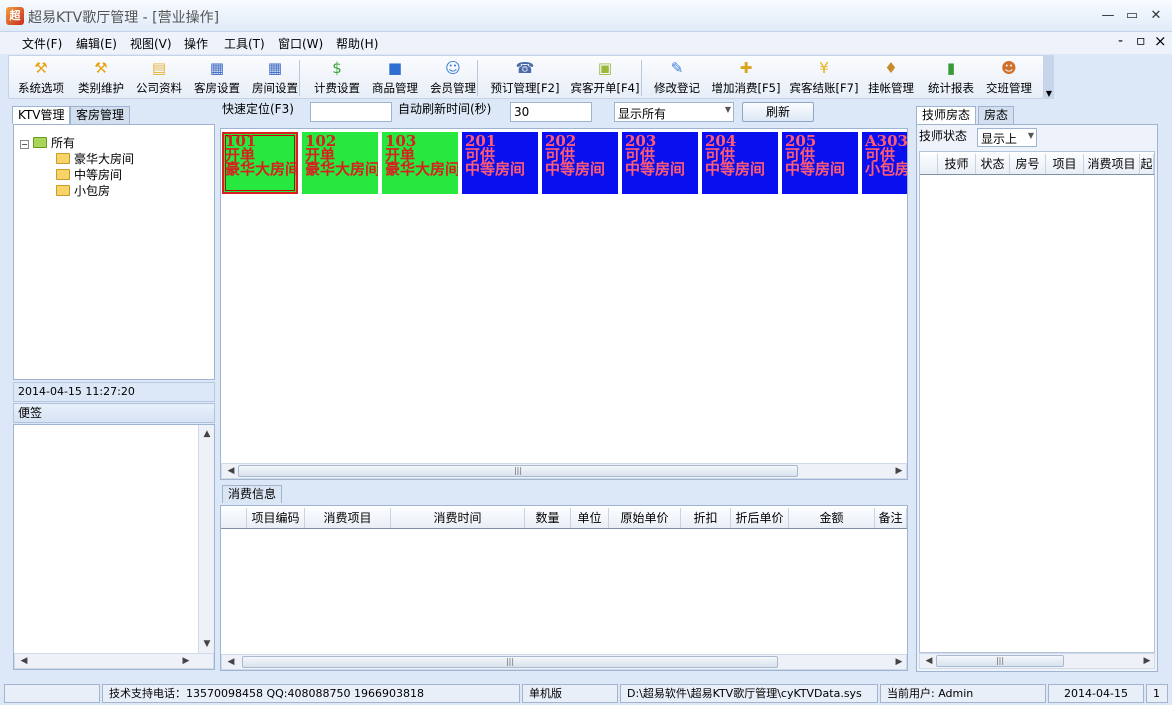  I want to click on room-horizontal-scrollbar: ◀ ||| ▶, so click(564, 471).